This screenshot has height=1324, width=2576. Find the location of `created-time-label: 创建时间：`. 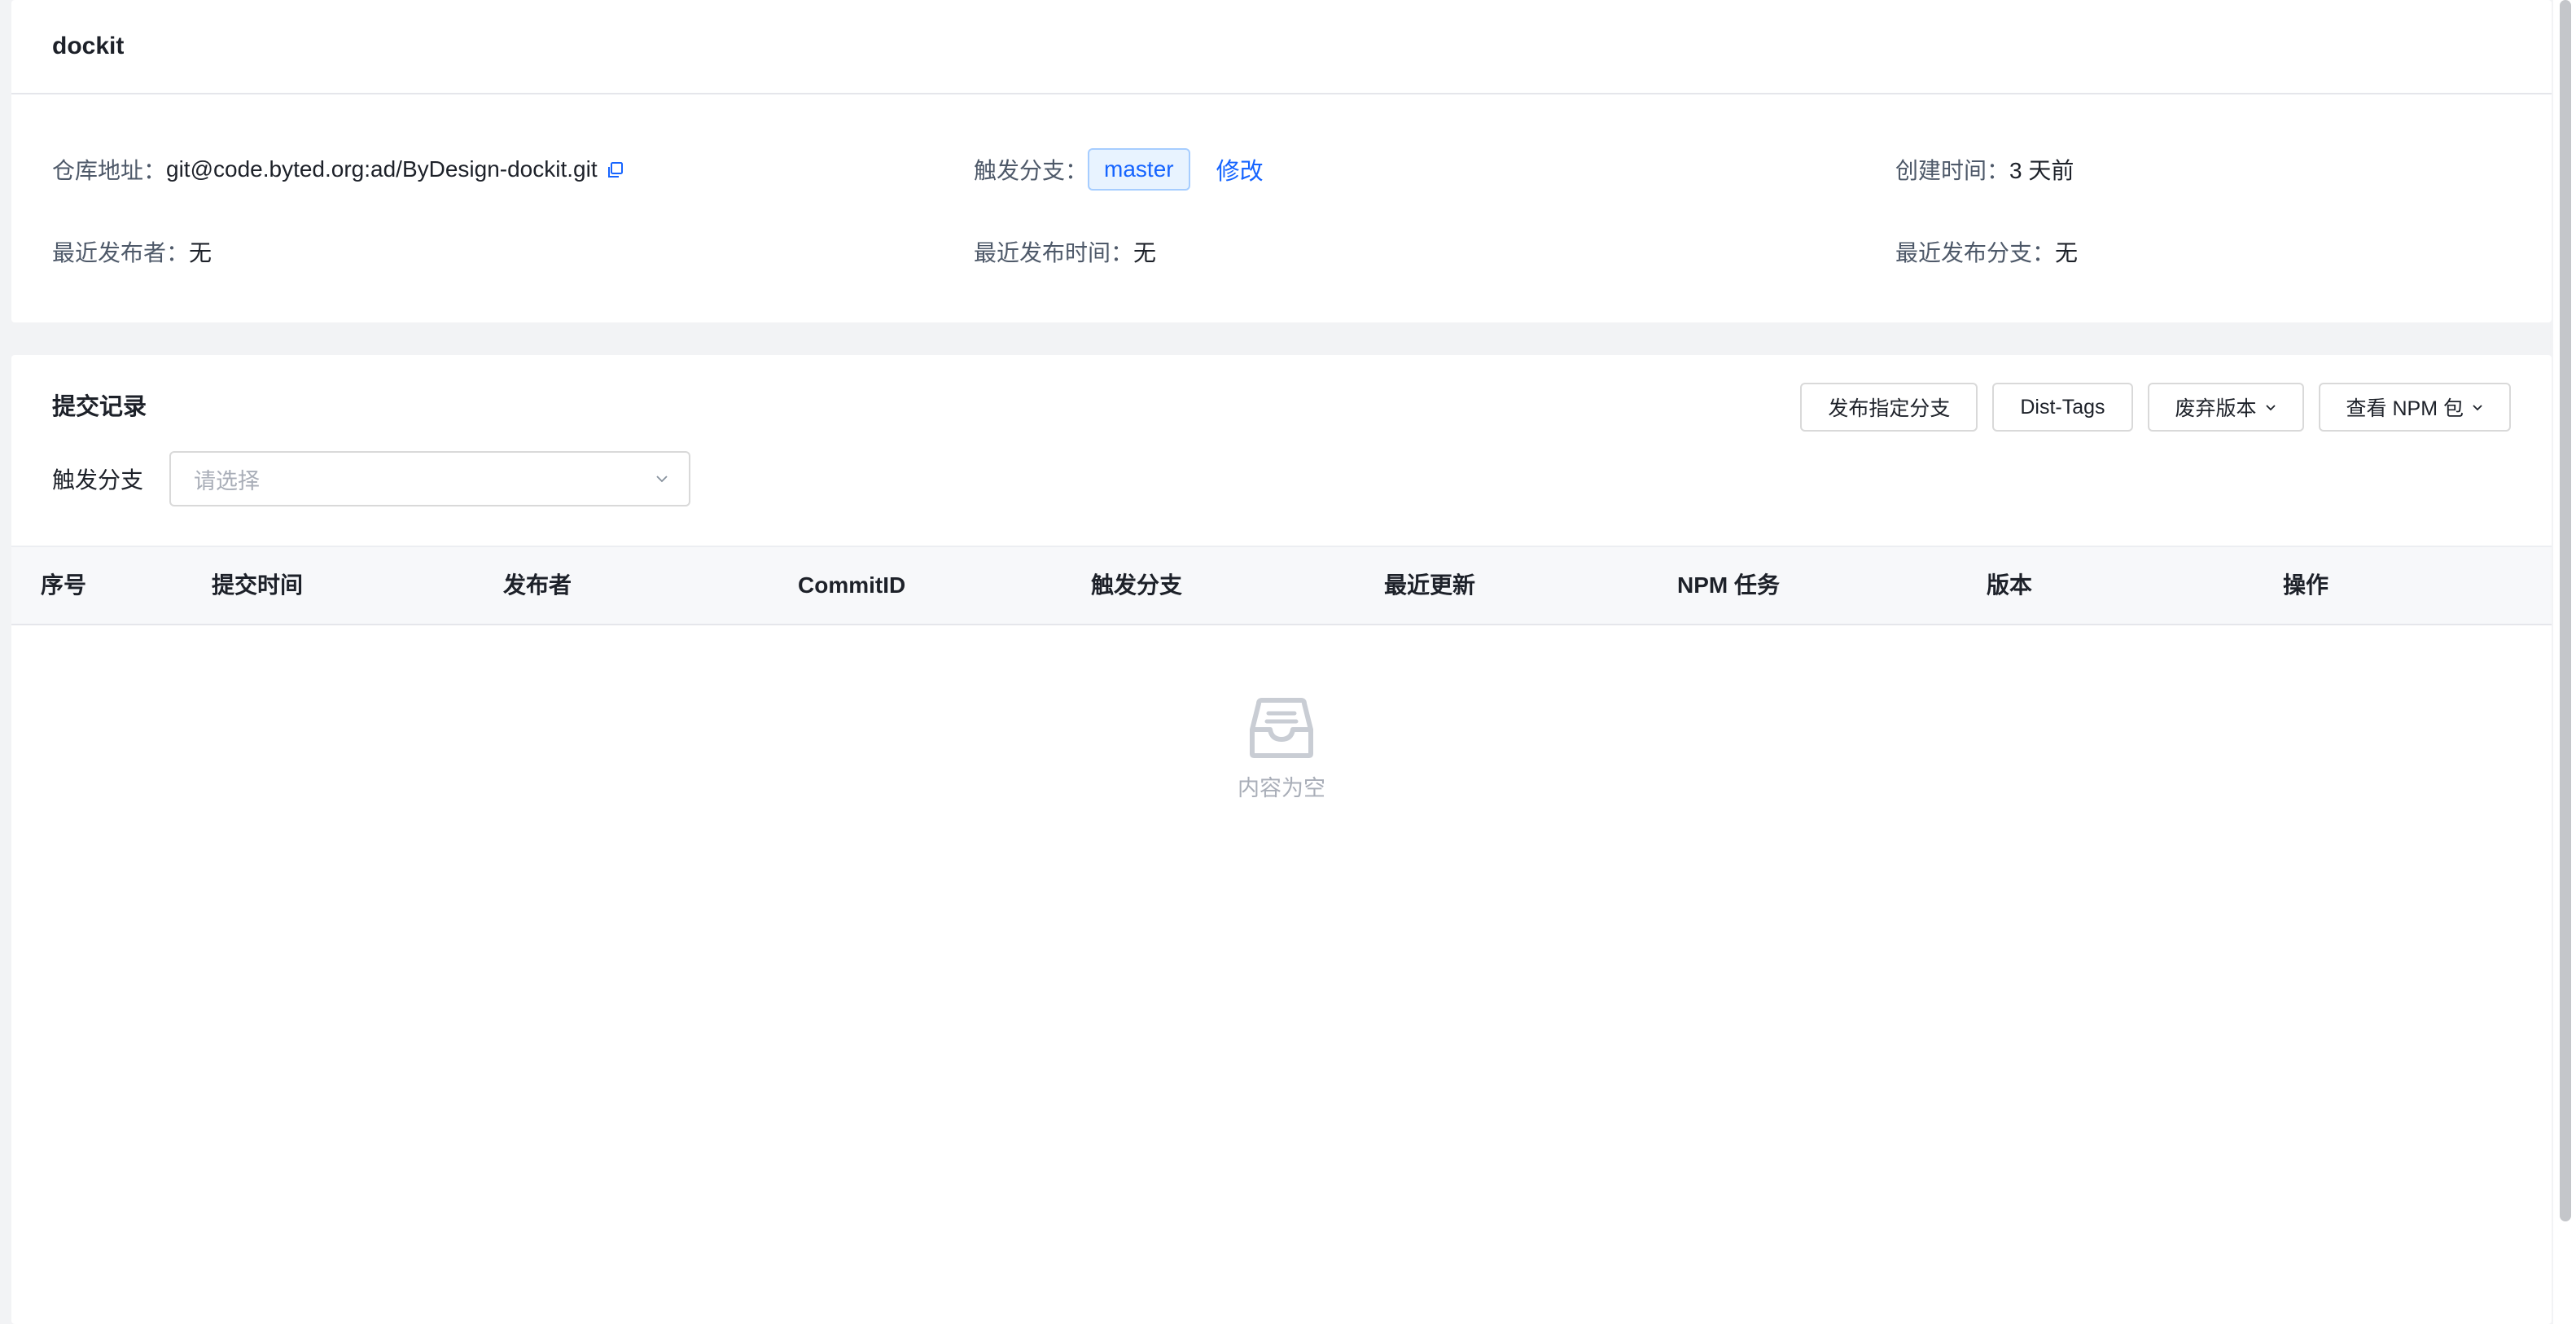

created-time-label: 创建时间： is located at coordinates (1952, 170).